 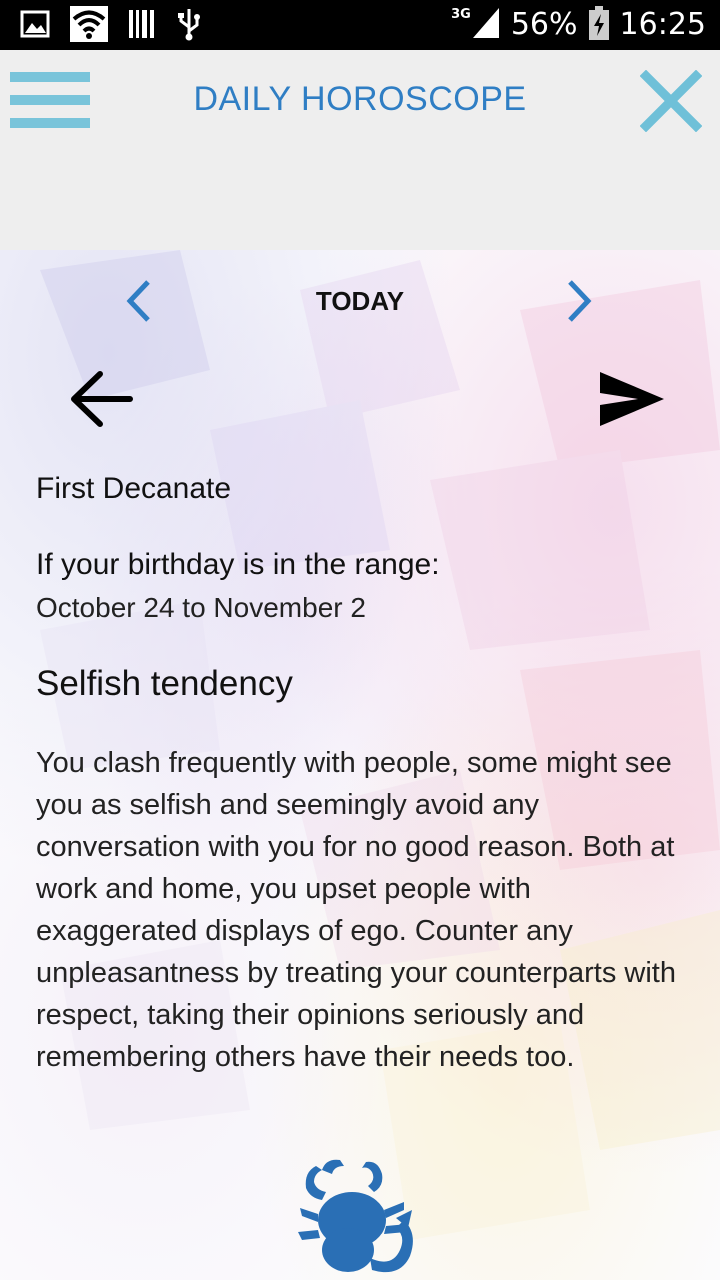 I want to click on send-icon, so click(x=632, y=399).